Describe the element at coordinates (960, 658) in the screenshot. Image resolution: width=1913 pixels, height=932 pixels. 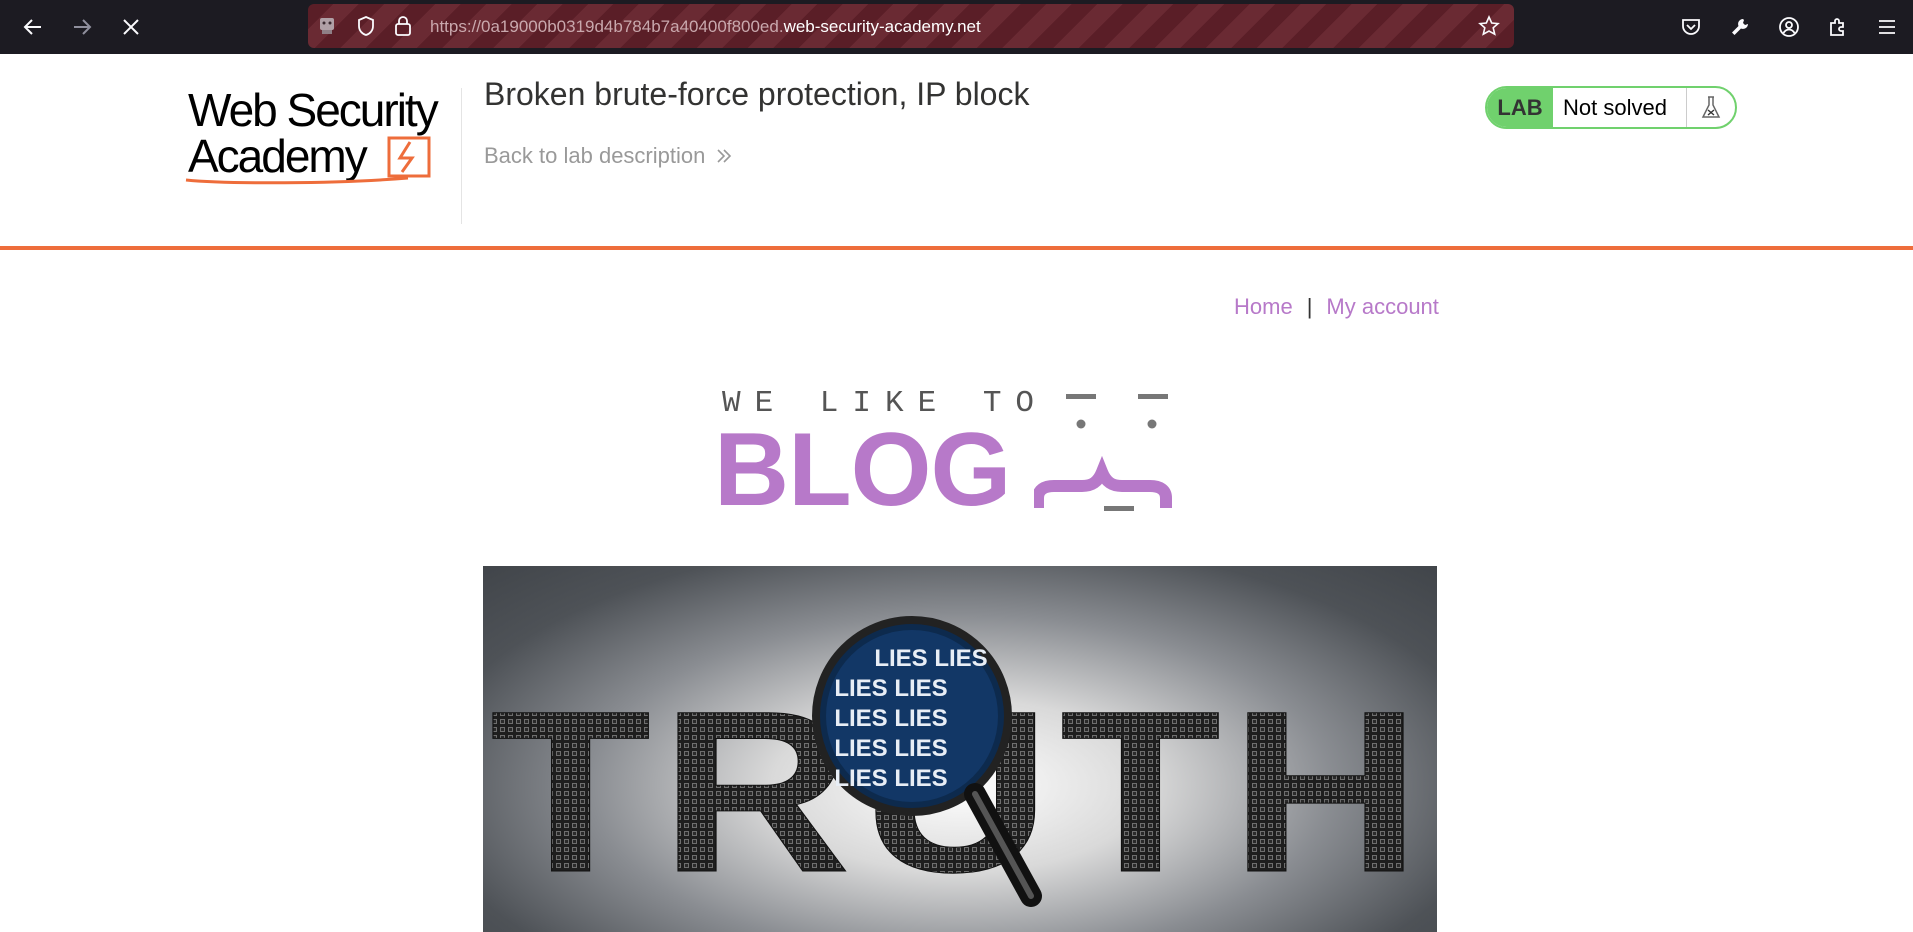
I see `lens-word-2: LIES` at that location.